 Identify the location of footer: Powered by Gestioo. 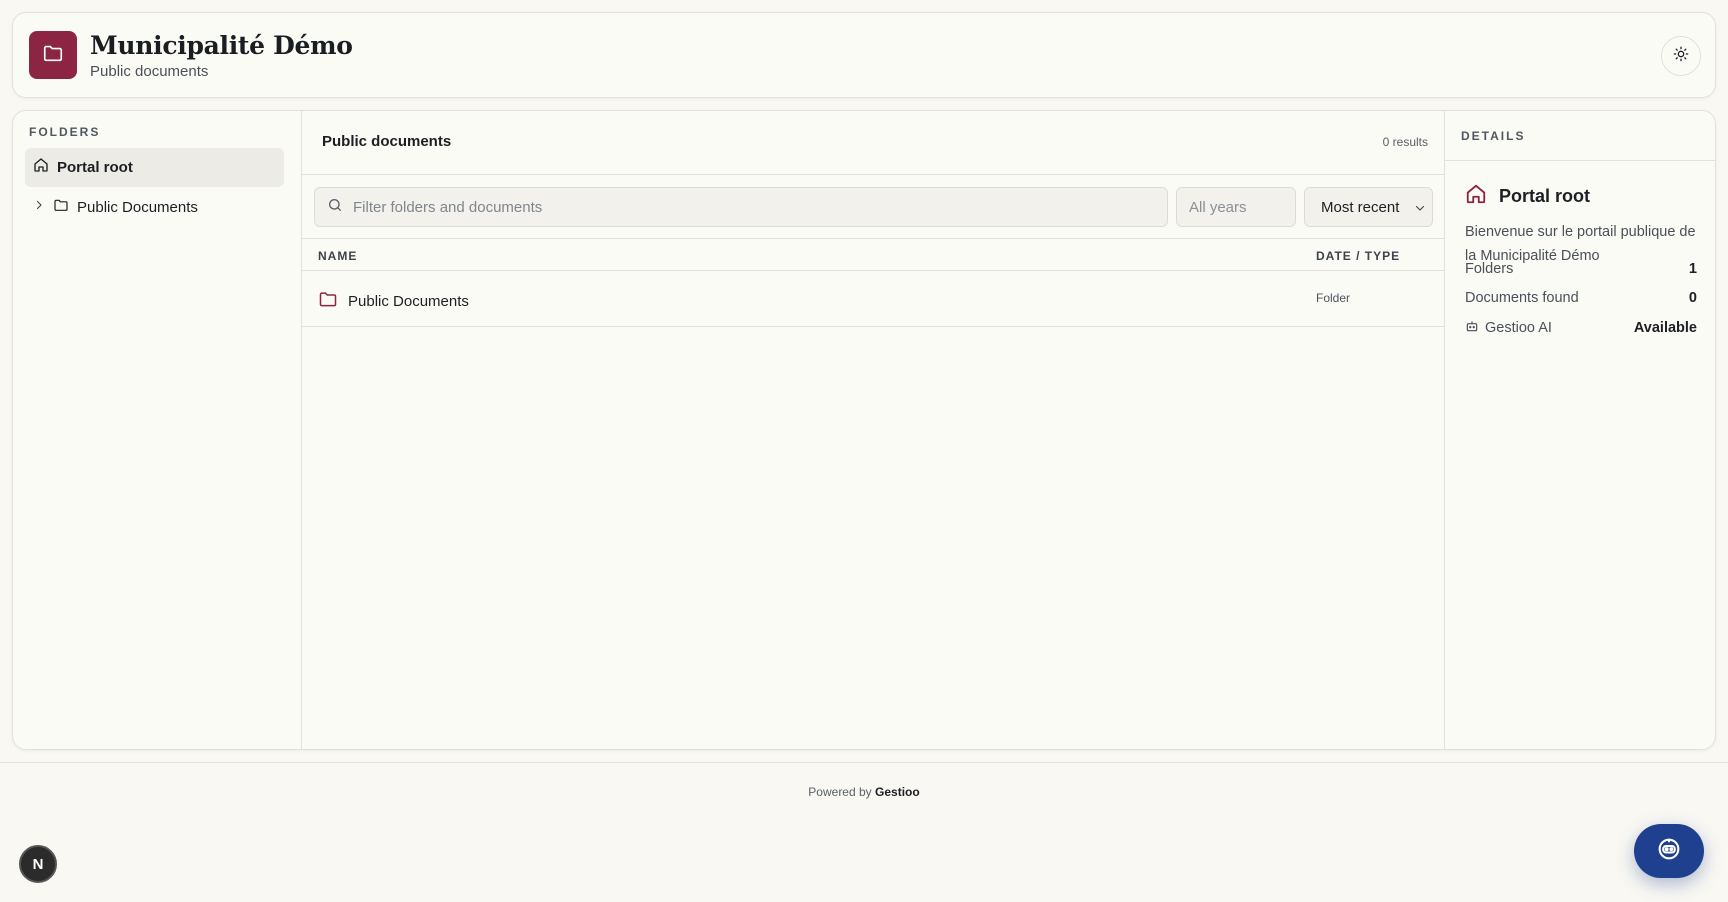
(864, 792).